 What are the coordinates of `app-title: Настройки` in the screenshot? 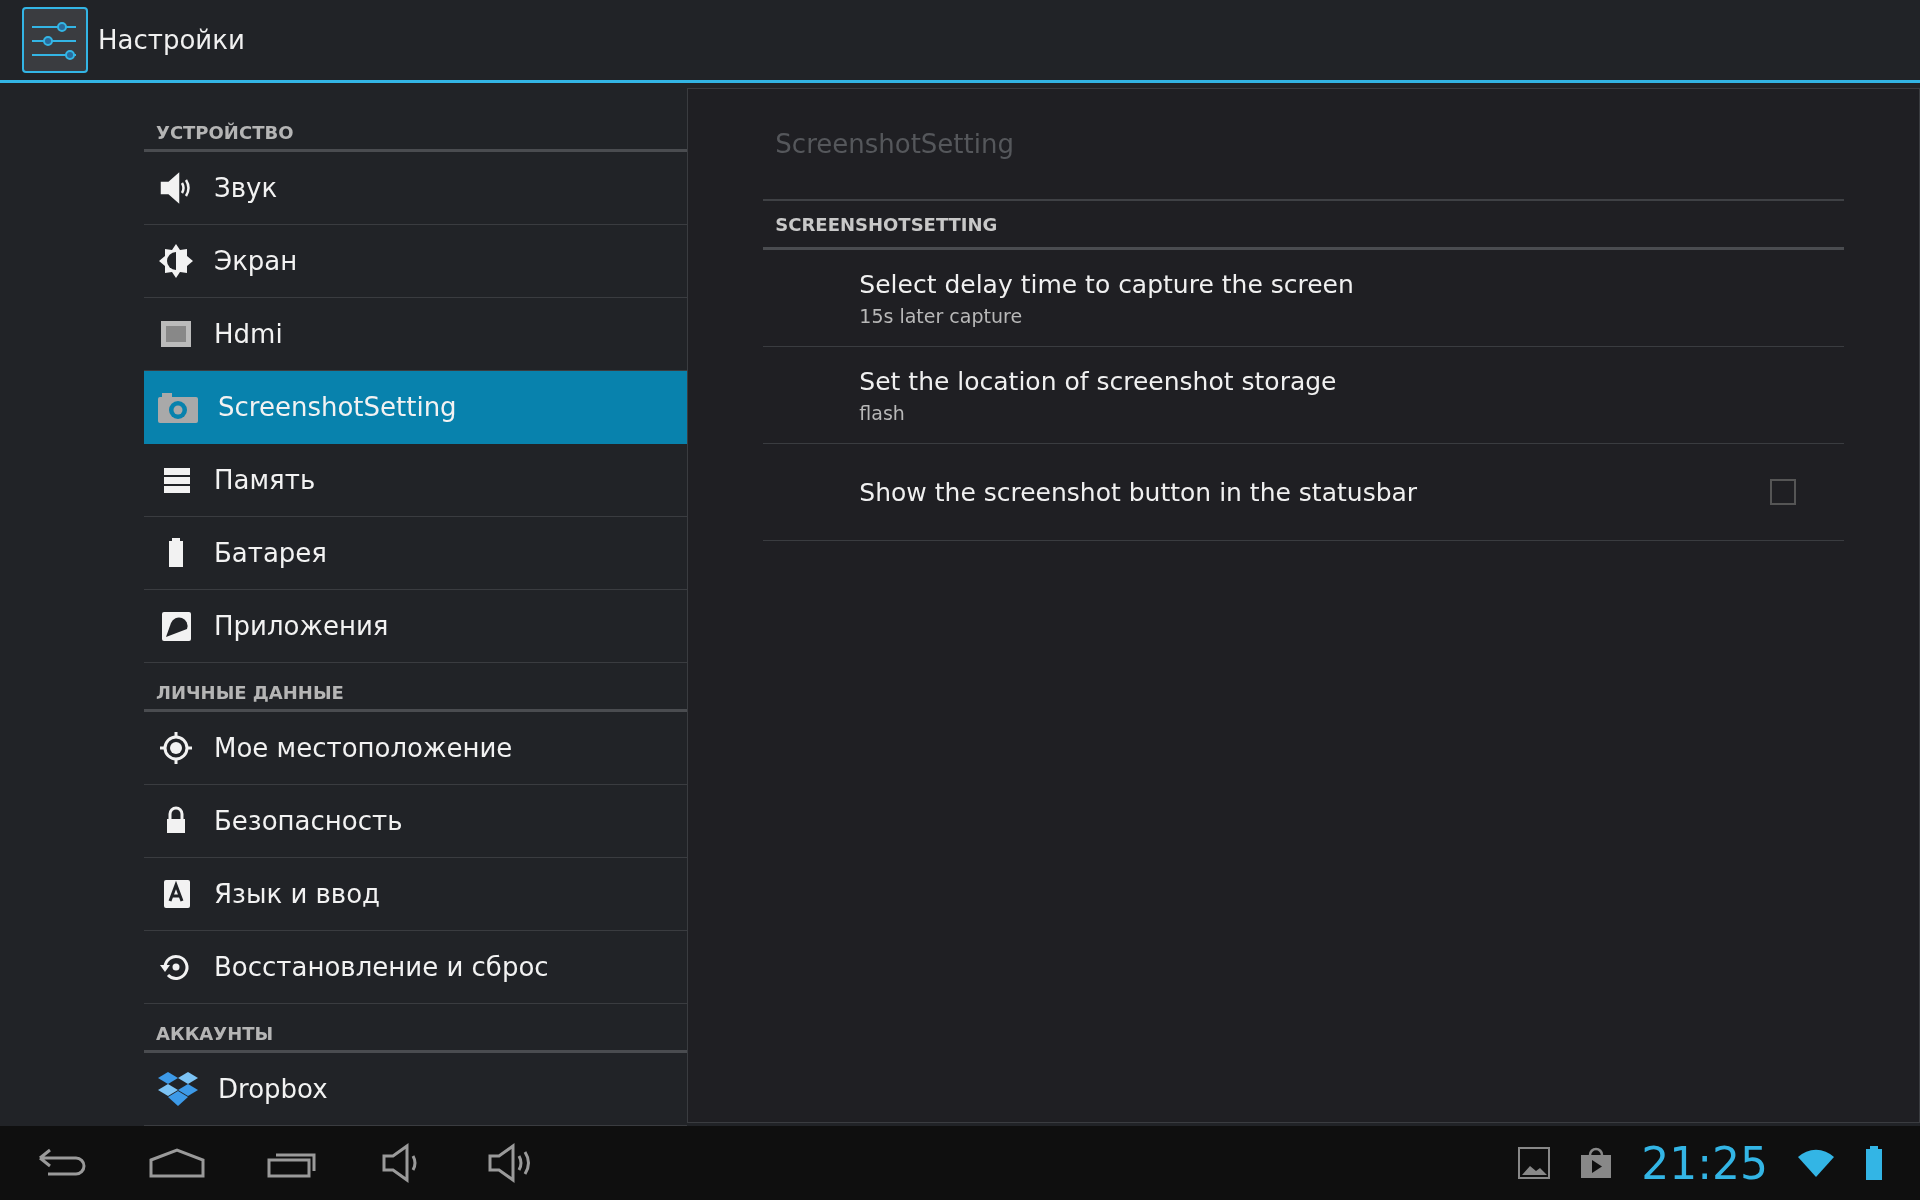 It's located at (171, 40).